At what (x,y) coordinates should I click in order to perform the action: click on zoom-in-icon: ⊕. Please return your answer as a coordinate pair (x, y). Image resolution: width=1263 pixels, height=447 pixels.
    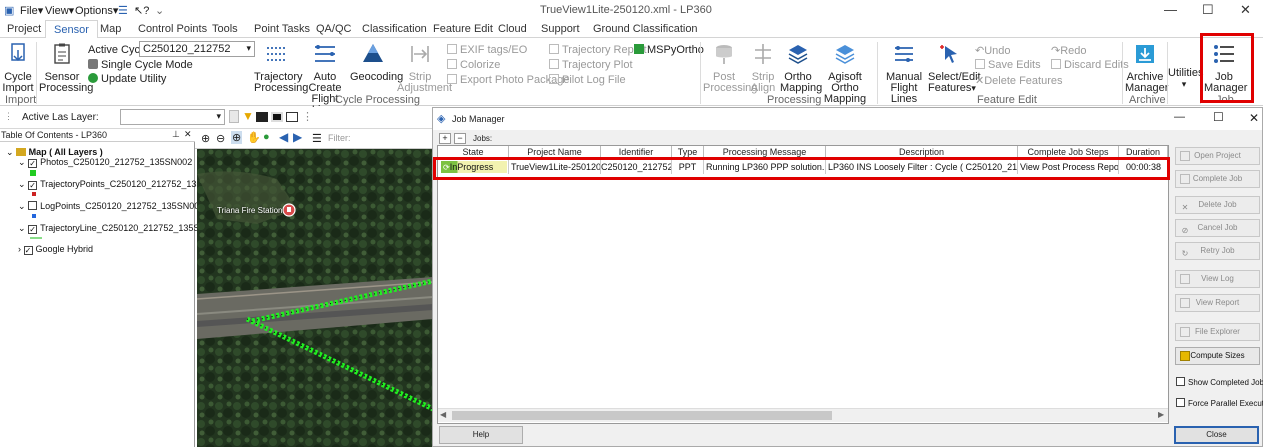
    Looking at the image, I should click on (205, 138).